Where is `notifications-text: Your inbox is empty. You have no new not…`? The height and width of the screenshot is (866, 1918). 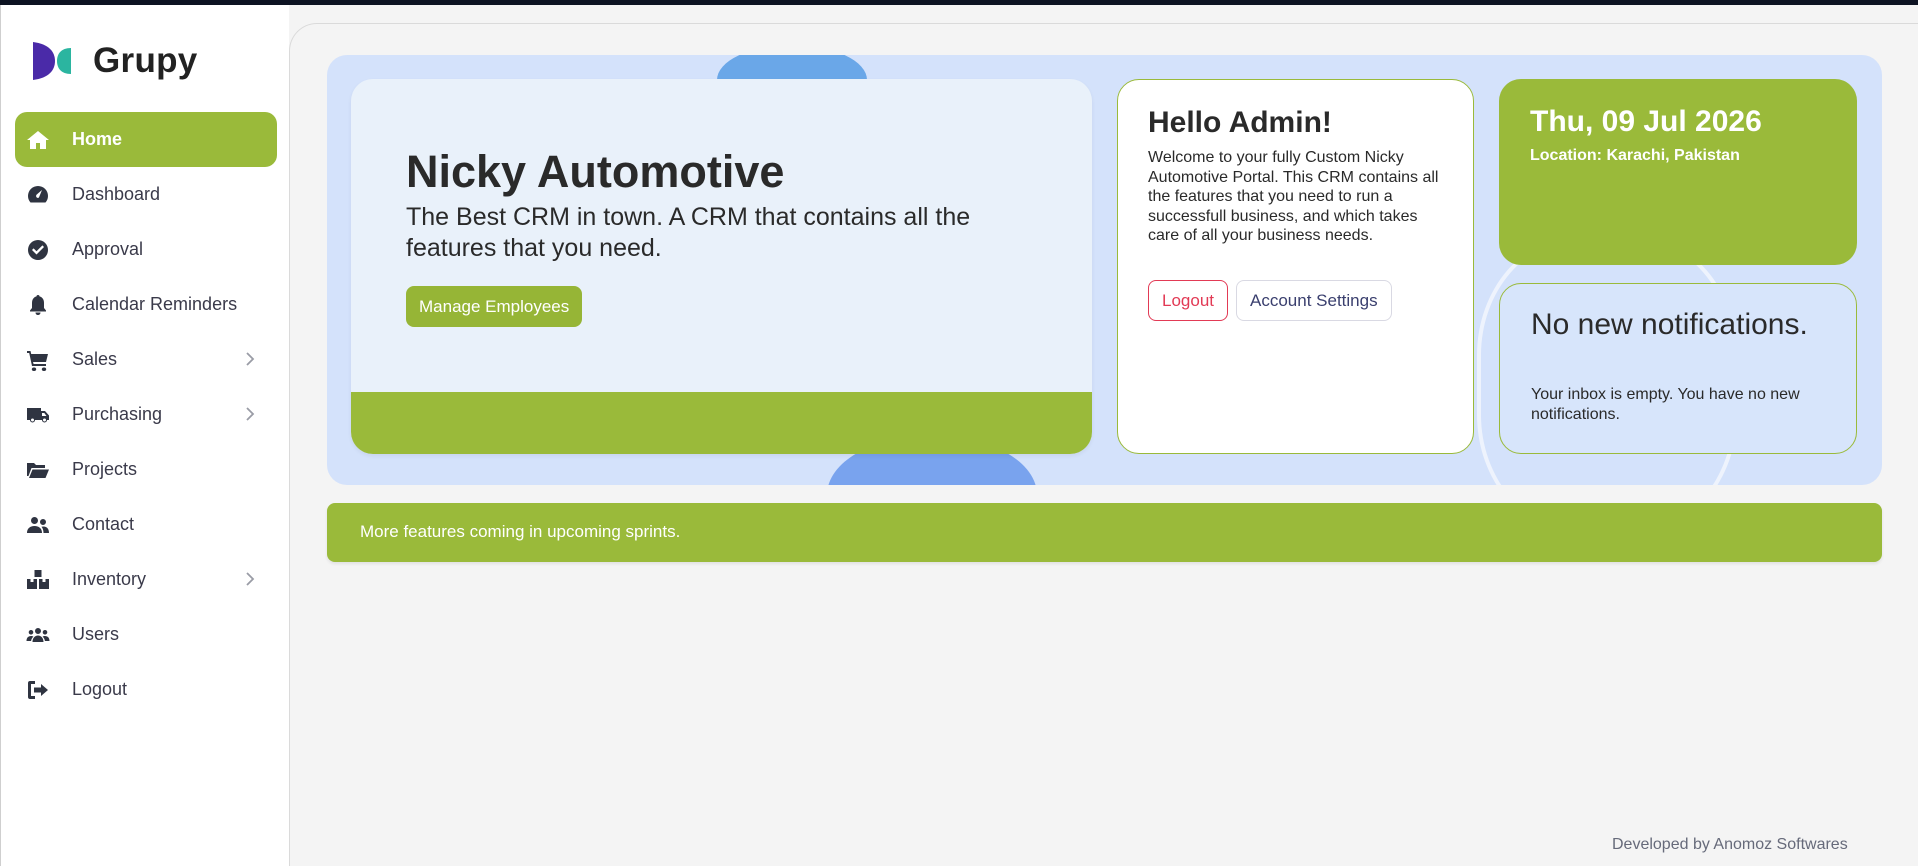 notifications-text: Your inbox is empty. You have no new not… is located at coordinates (1665, 404).